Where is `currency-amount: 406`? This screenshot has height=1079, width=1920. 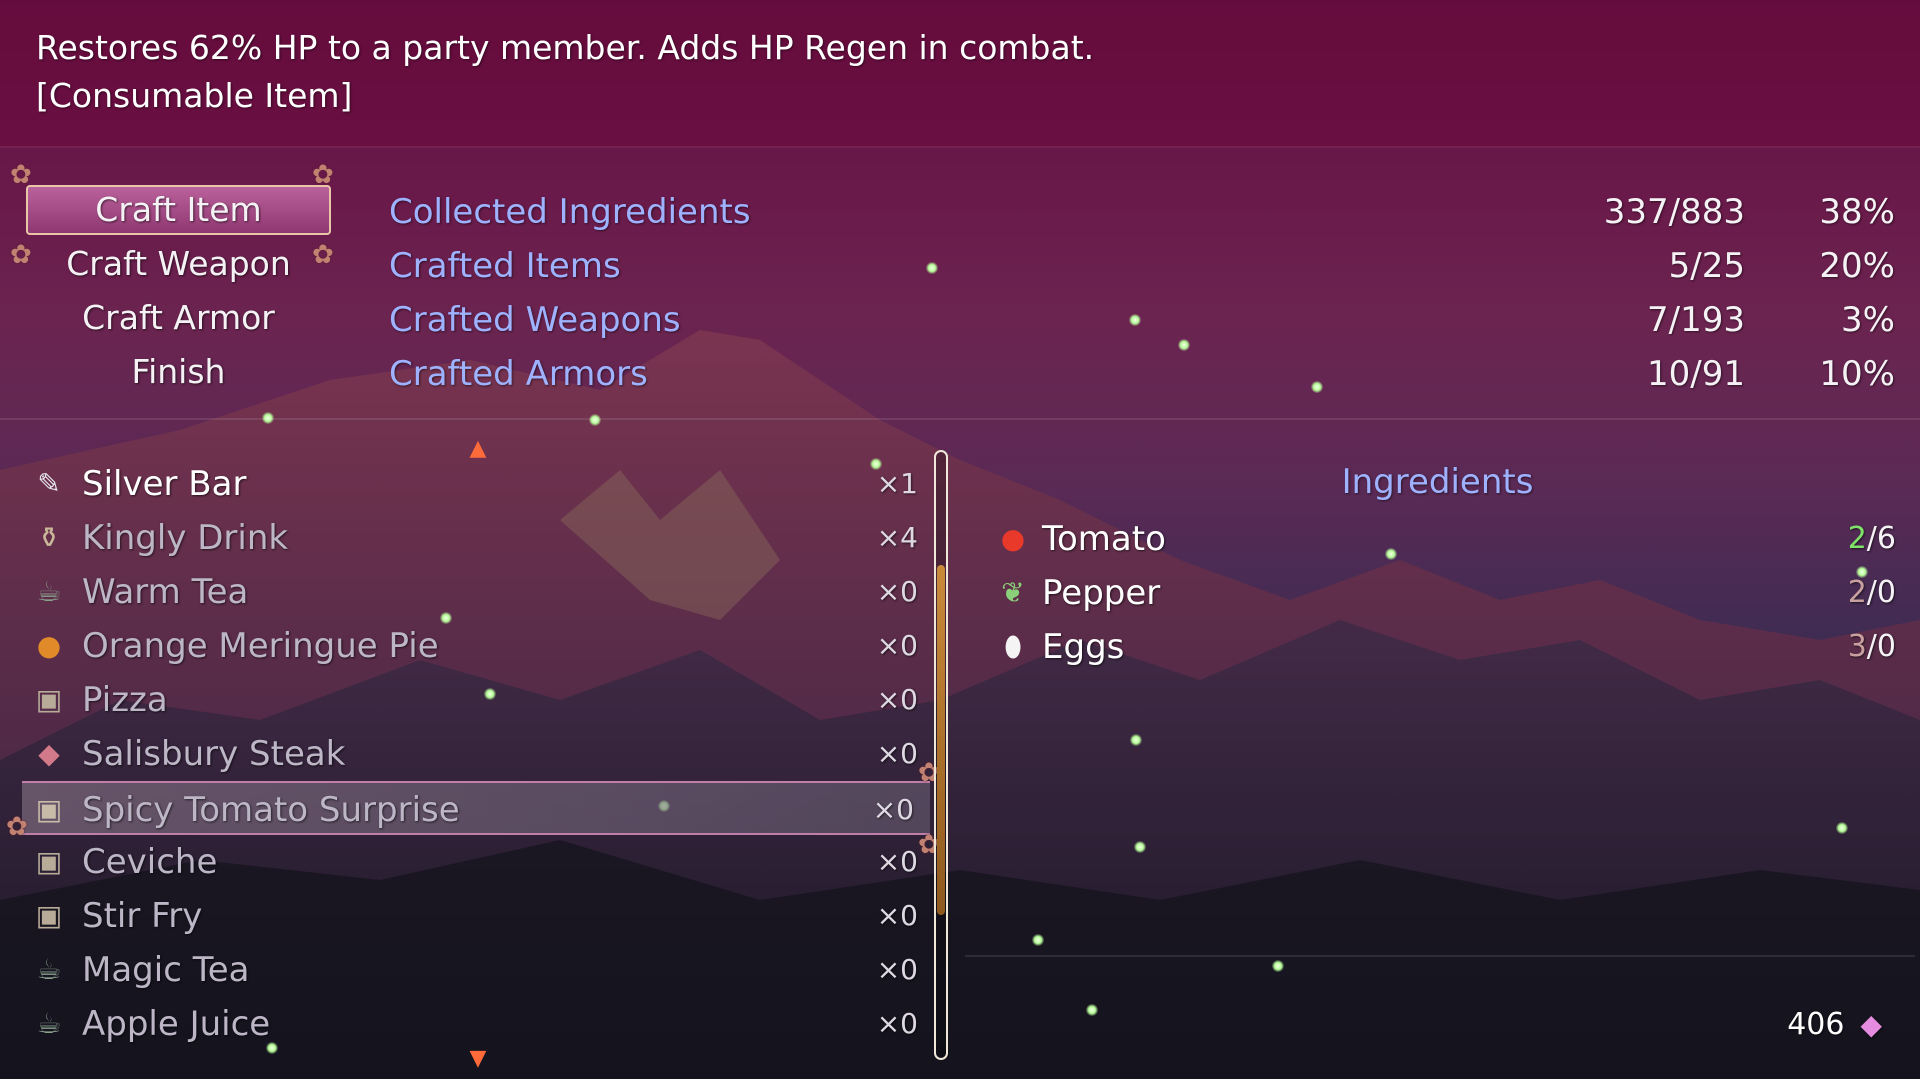 currency-amount: 406 is located at coordinates (1816, 1024).